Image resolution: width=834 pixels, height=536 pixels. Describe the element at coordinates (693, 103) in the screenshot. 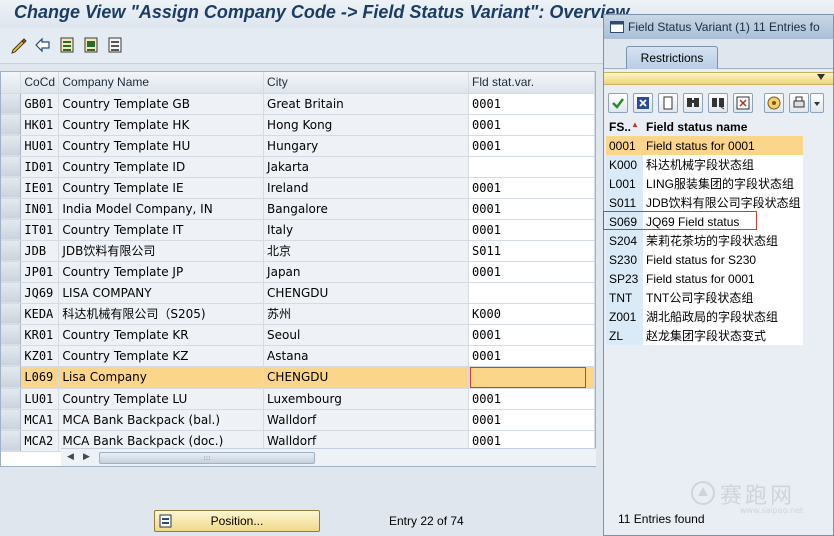

I see `find-icon` at that location.